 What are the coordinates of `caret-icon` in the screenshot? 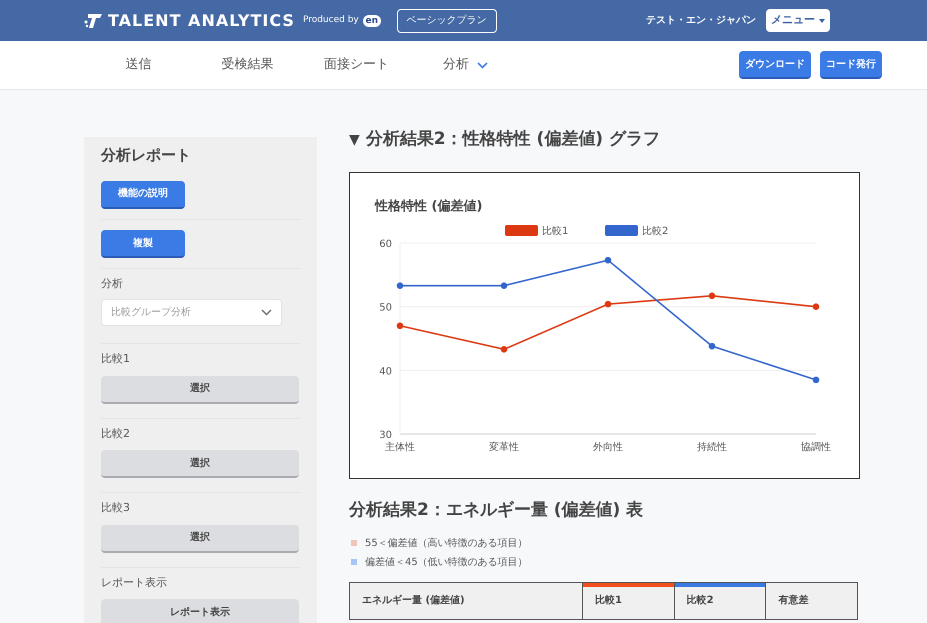 It's located at (822, 20).